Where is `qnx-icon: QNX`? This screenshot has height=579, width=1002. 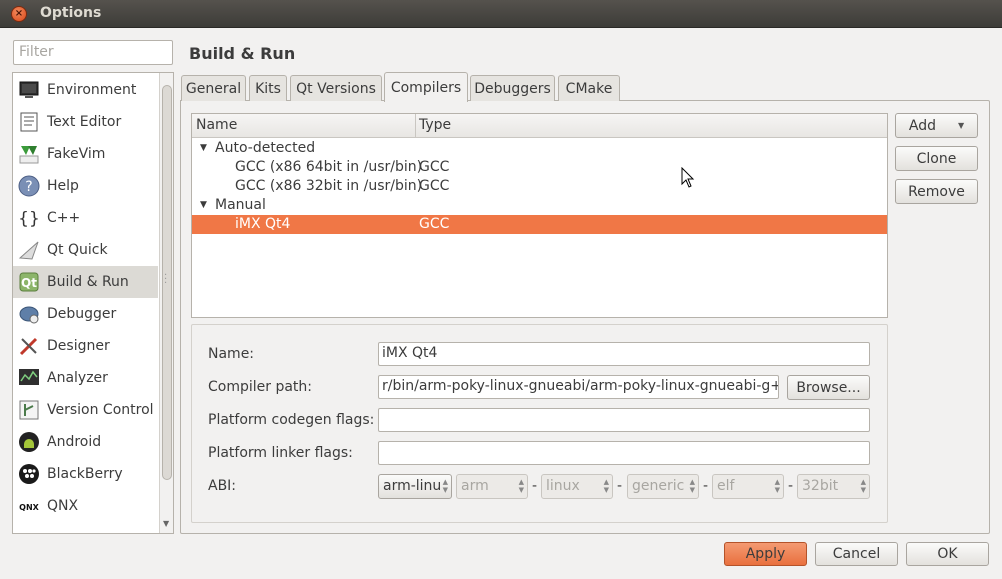
qnx-icon: QNX is located at coordinates (29, 506).